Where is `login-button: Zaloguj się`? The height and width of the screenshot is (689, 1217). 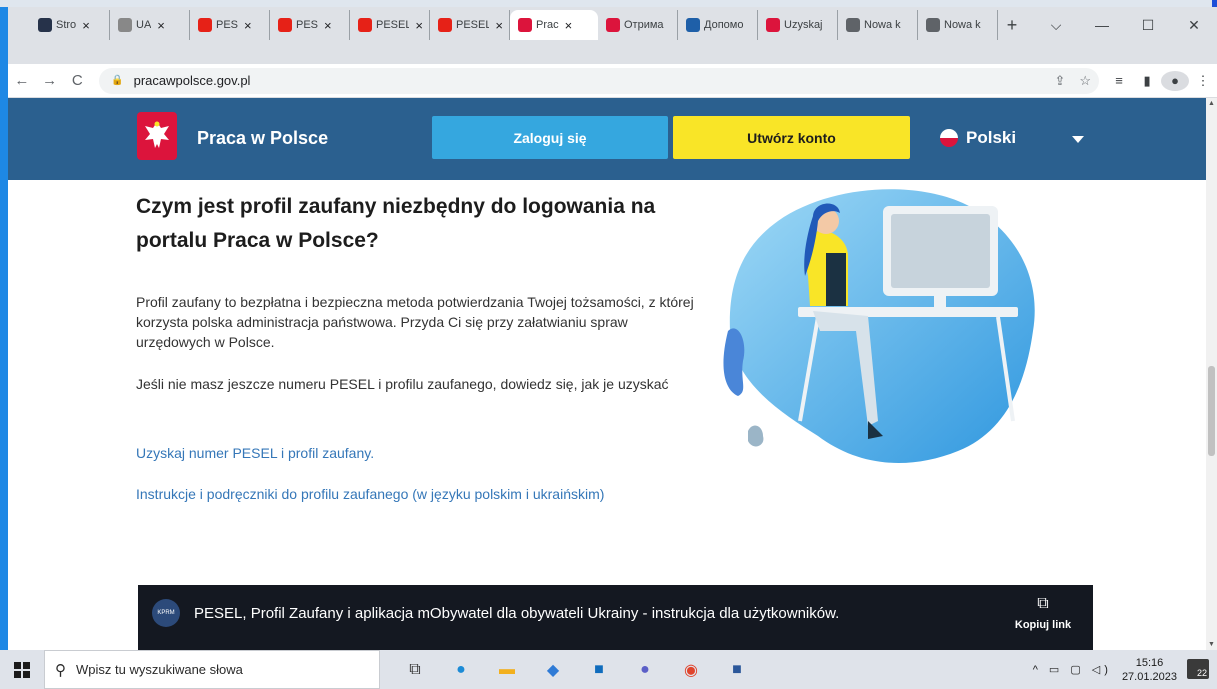 login-button: Zaloguj się is located at coordinates (550, 137).